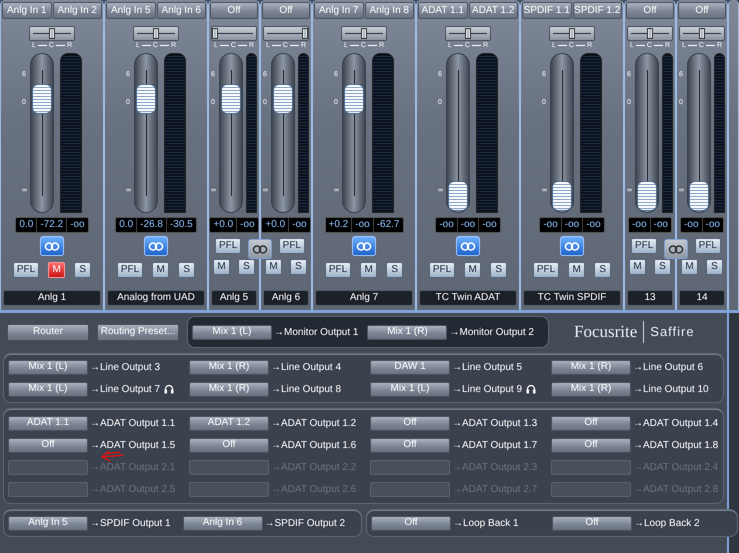  I want to click on input-selector: Anlg In 2, so click(77, 10).